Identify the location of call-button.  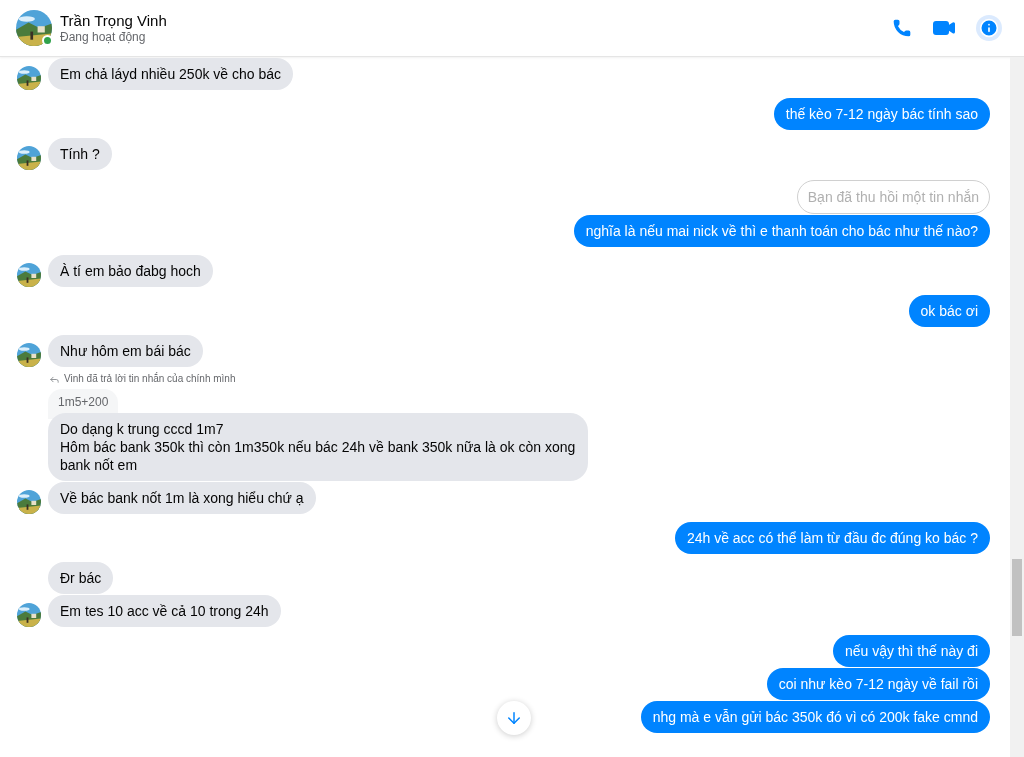
(902, 28).